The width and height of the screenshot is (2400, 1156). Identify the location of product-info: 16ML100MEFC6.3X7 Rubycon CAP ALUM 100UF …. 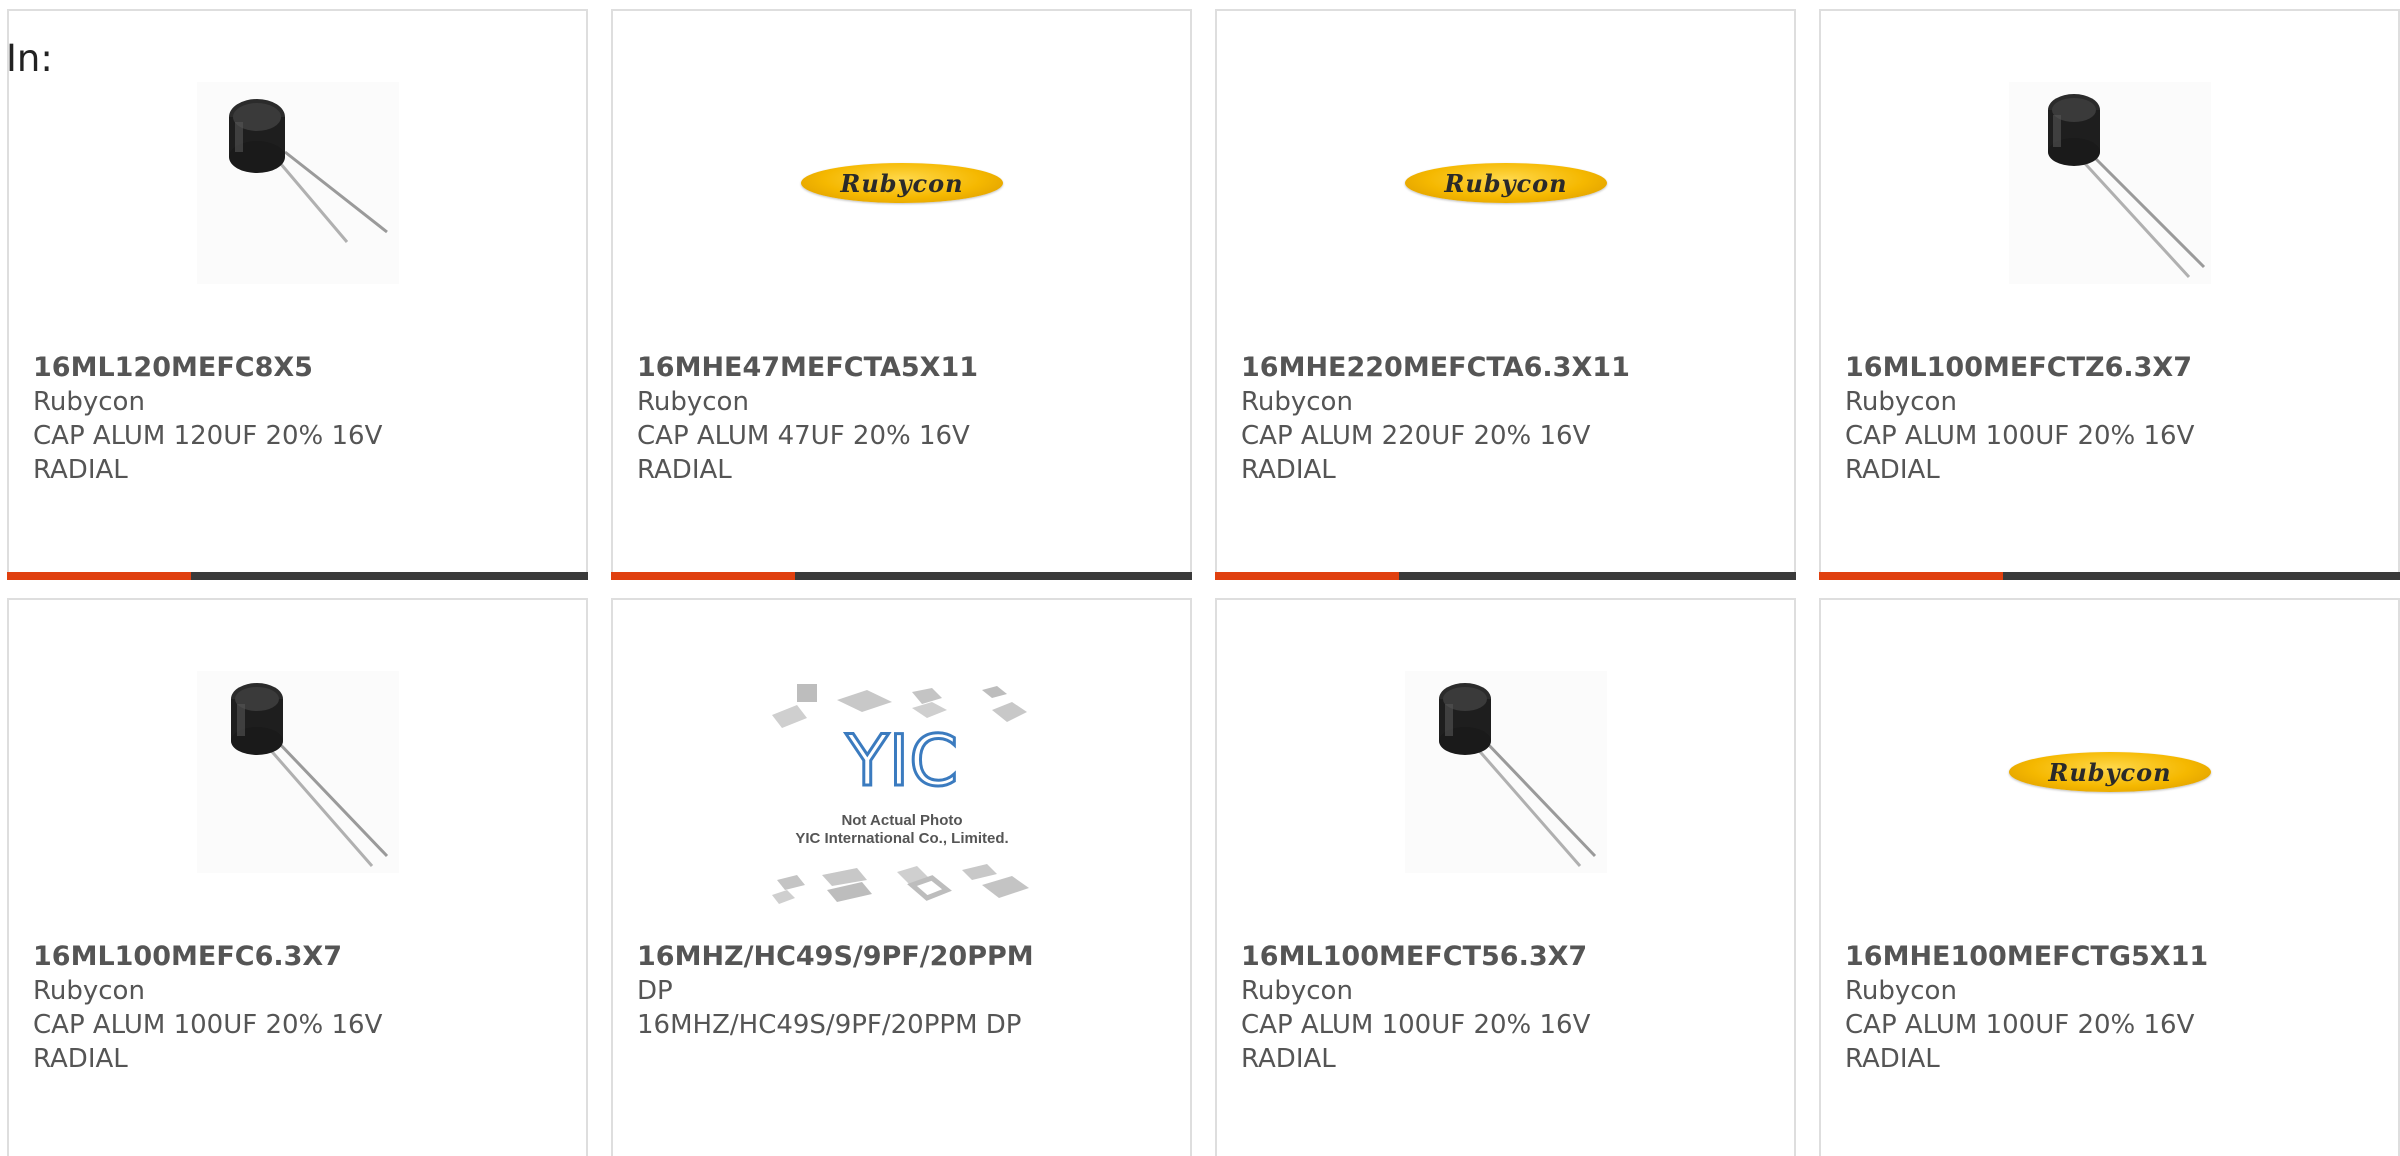
(303, 1008).